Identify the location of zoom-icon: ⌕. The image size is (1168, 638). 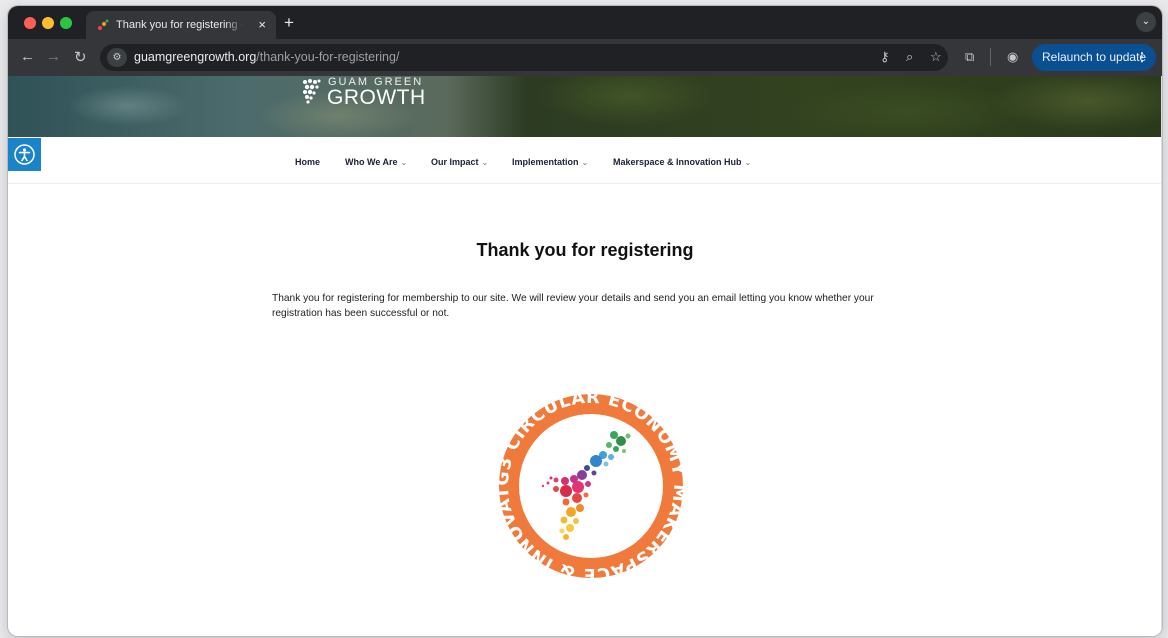
(909, 57).